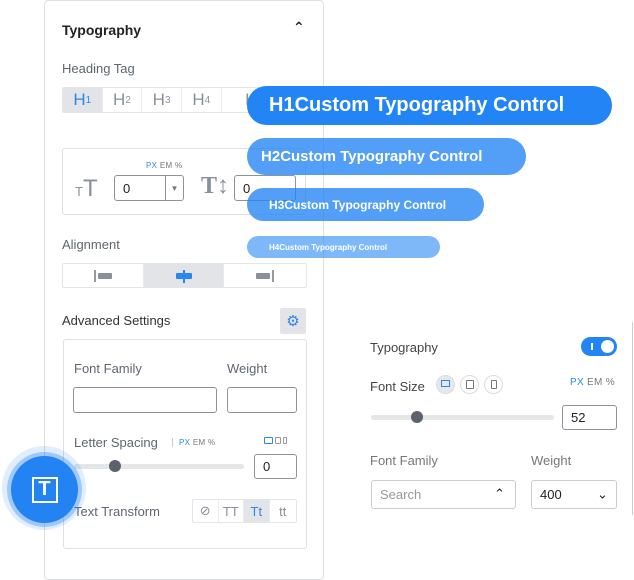 This screenshot has height=580, width=634. I want to click on alignment-label: Alignment, so click(91, 244).